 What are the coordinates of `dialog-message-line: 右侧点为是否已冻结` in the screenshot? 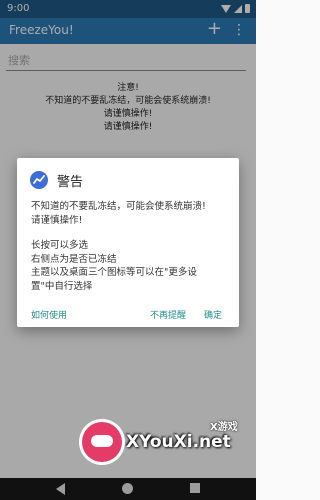 It's located at (74, 259).